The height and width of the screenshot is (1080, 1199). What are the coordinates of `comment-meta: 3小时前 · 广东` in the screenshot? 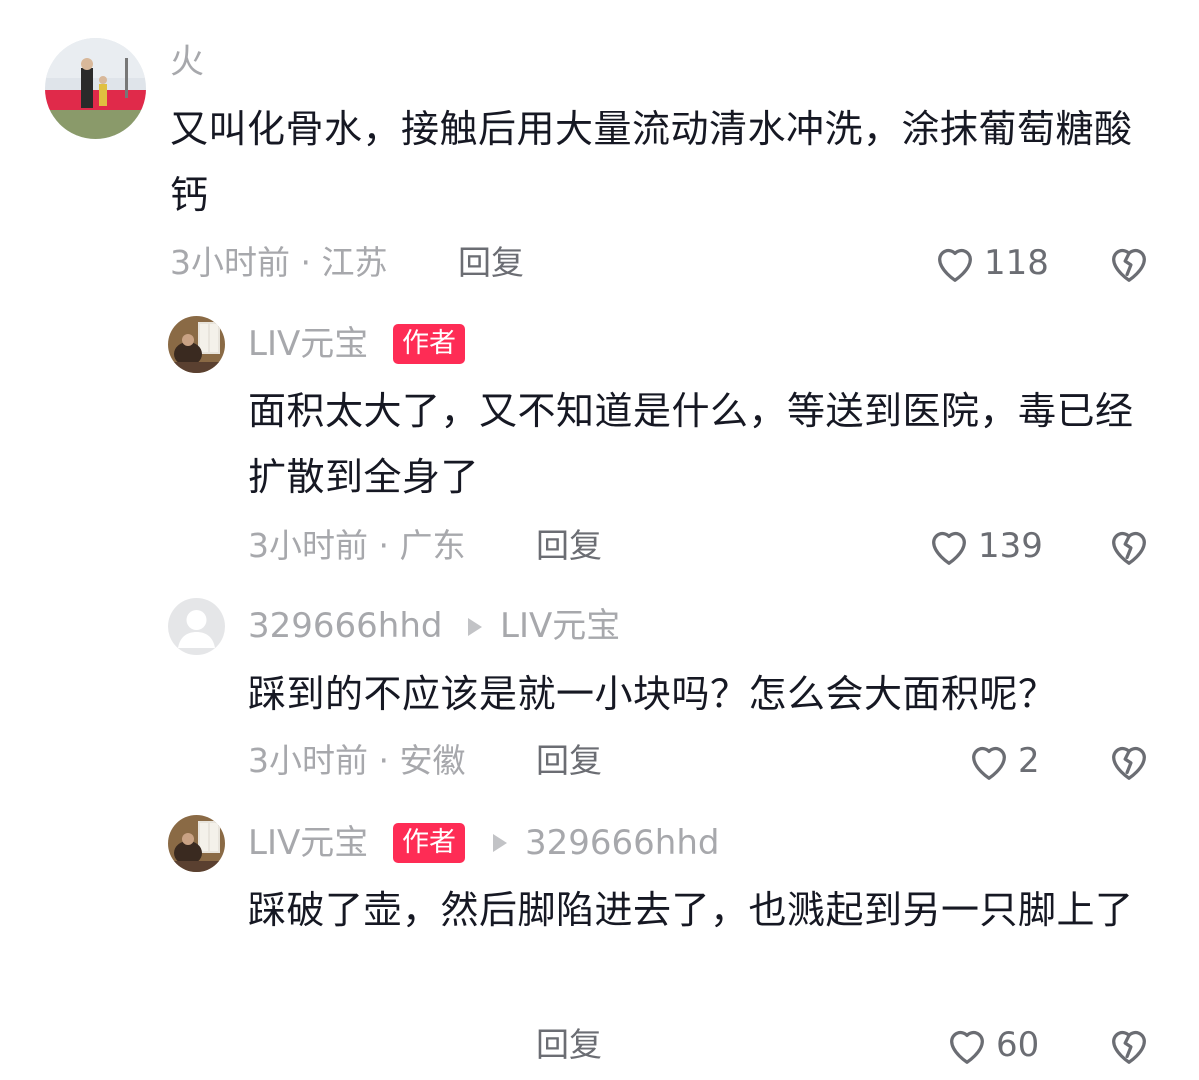 It's located at (357, 545).